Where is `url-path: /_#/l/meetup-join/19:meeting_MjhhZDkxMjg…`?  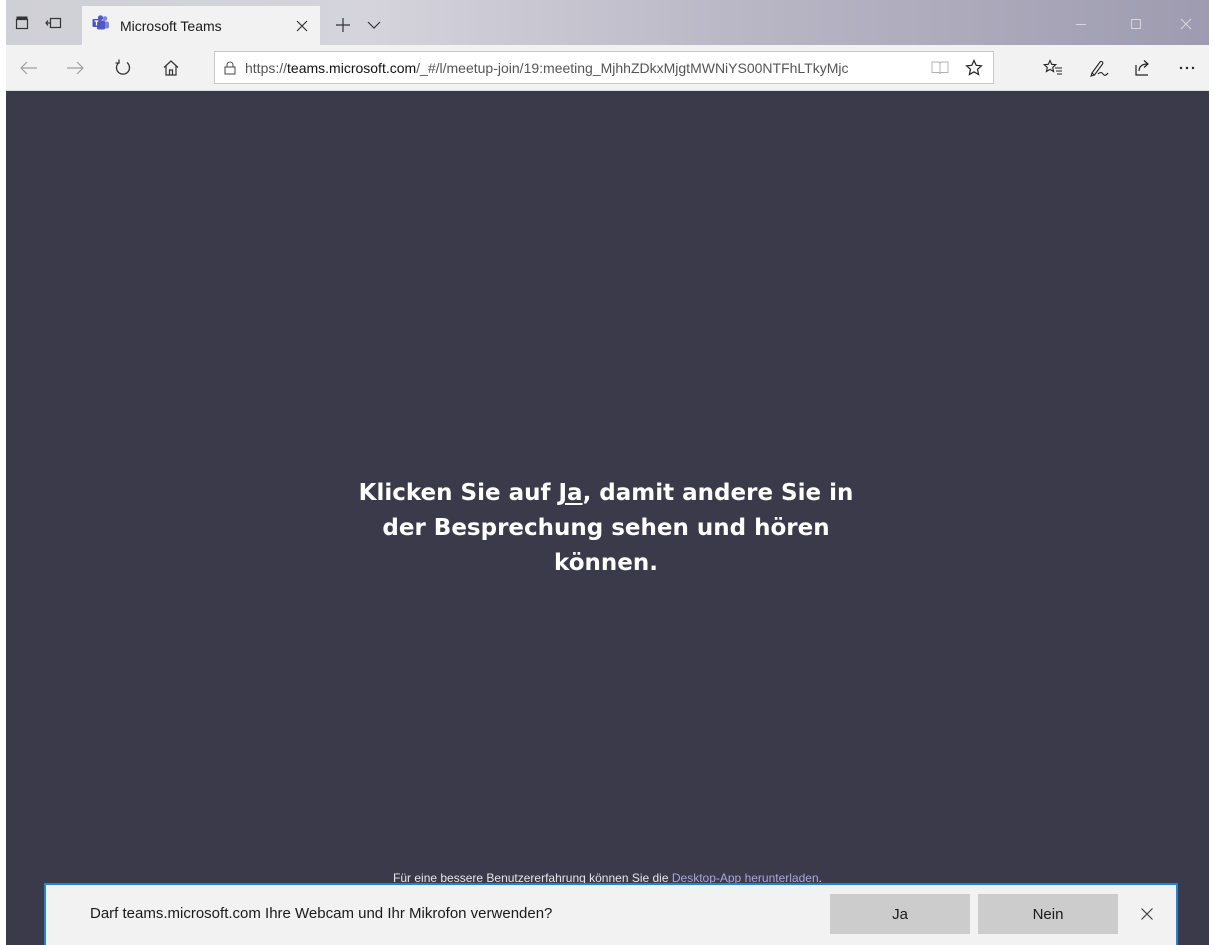 url-path: /_#/l/meetup-join/19:meeting_MjhhZDkxMjg… is located at coordinates (632, 67).